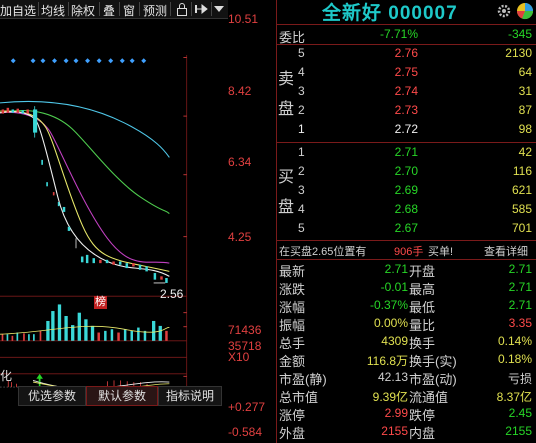 This screenshot has width=536, height=443. Describe the element at coordinates (240, 162) in the screenshot. I see `price-tick: 6.34` at that location.